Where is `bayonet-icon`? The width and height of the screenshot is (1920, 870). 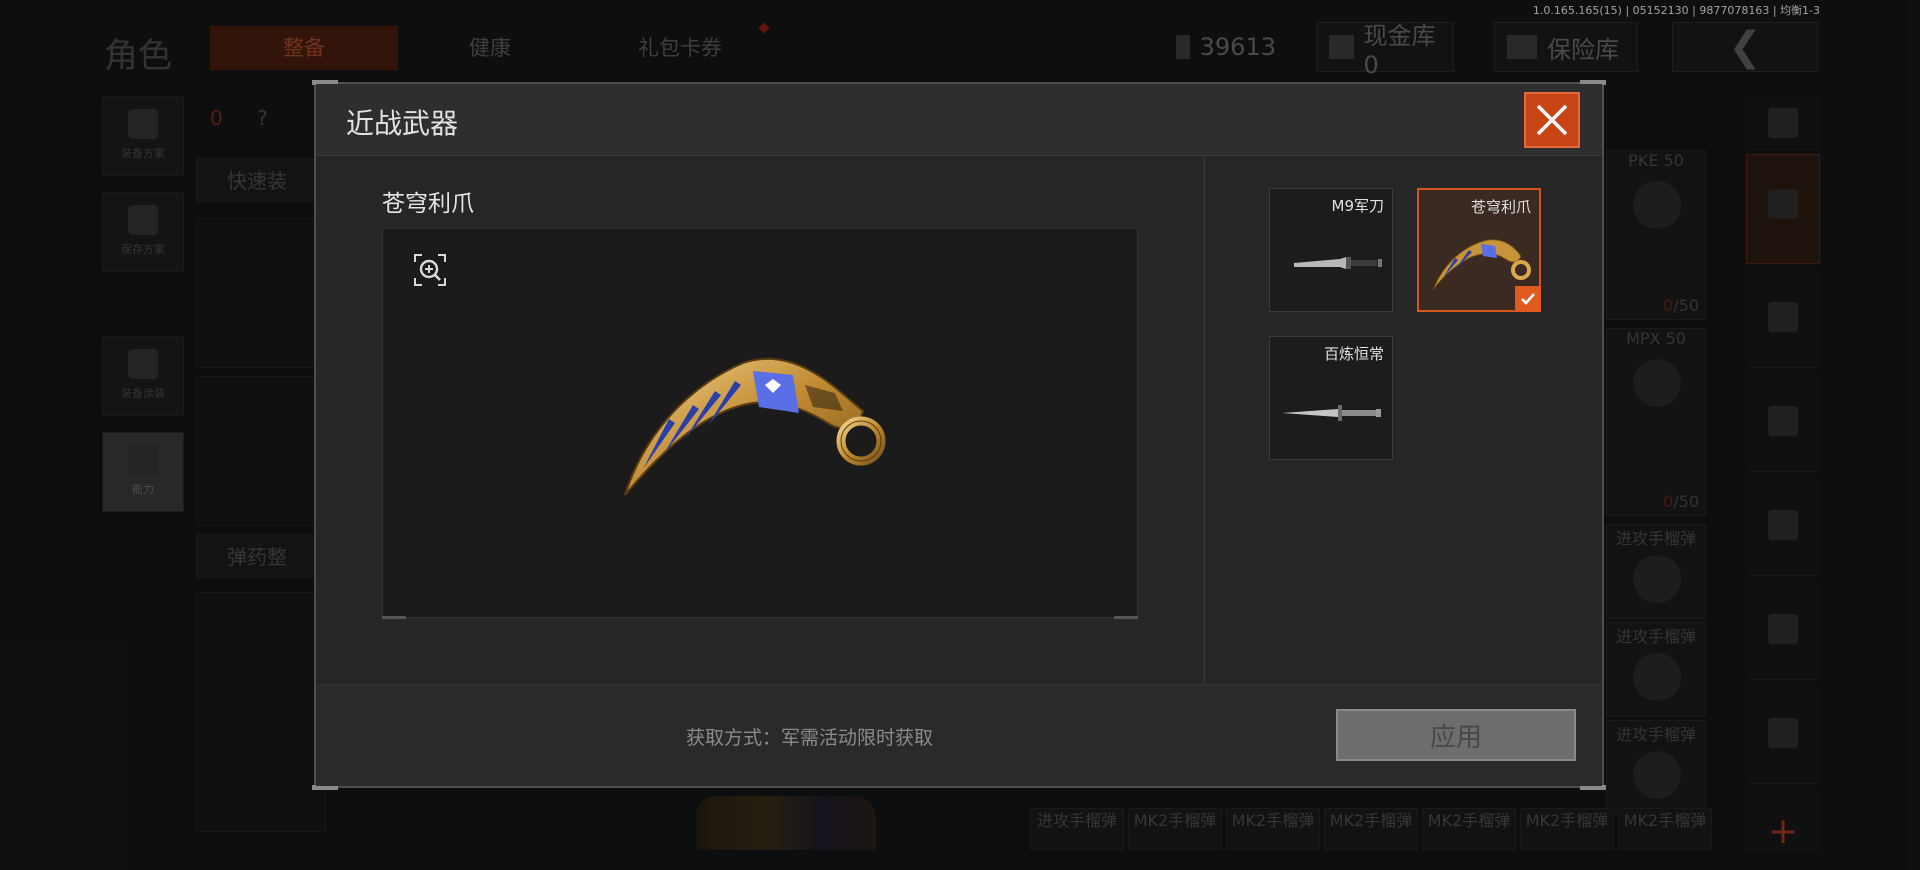
bayonet-icon is located at coordinates (1338, 263).